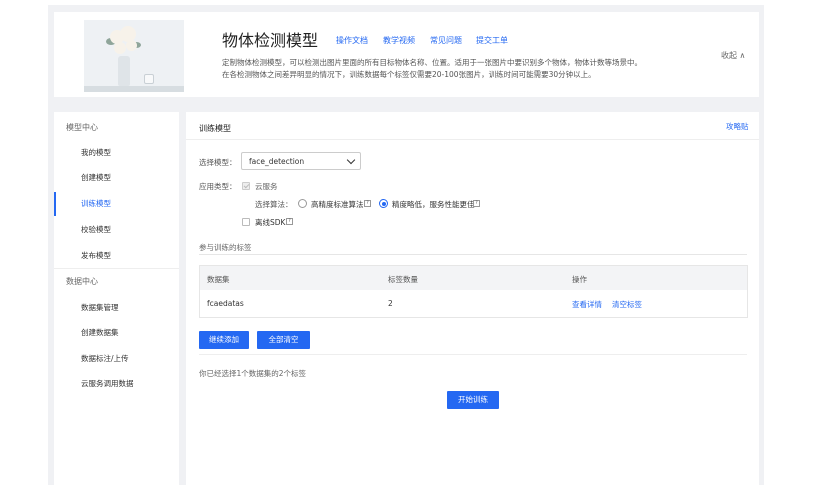 Image resolution: width=838 pixels, height=485 pixels. Describe the element at coordinates (215, 128) in the screenshot. I see `section-title: 训练模型` at that location.